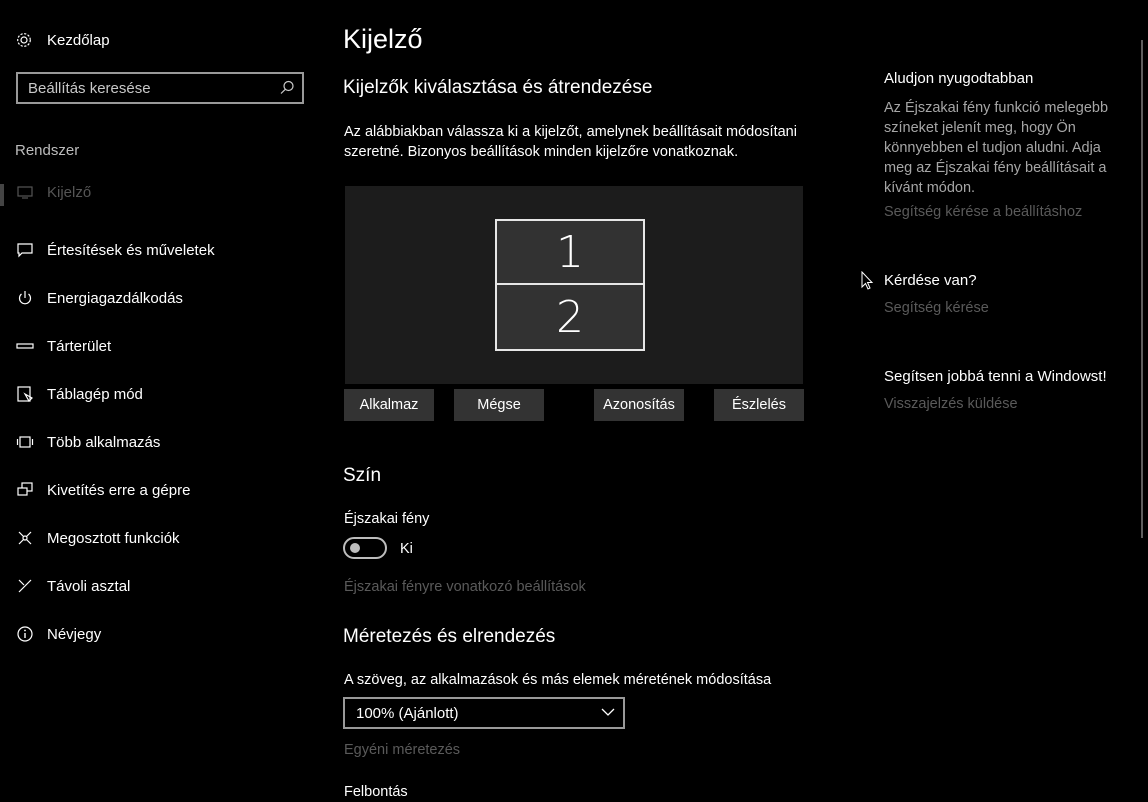 This screenshot has width=1148, height=802. Describe the element at coordinates (24, 40) in the screenshot. I see `gear-icon` at that location.